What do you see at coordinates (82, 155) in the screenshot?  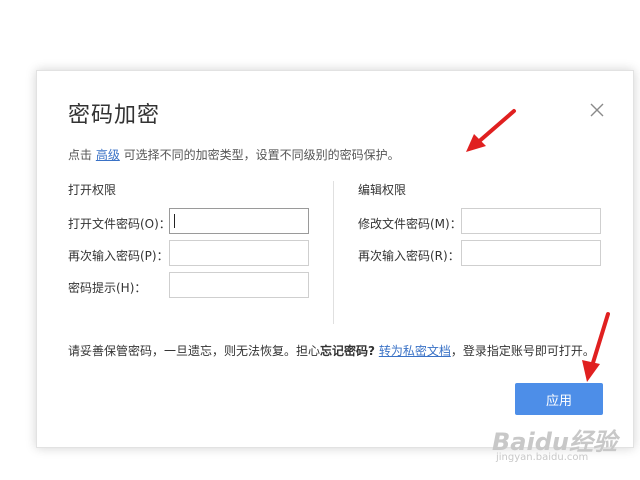 I see `hint-prefix: 点击` at bounding box center [82, 155].